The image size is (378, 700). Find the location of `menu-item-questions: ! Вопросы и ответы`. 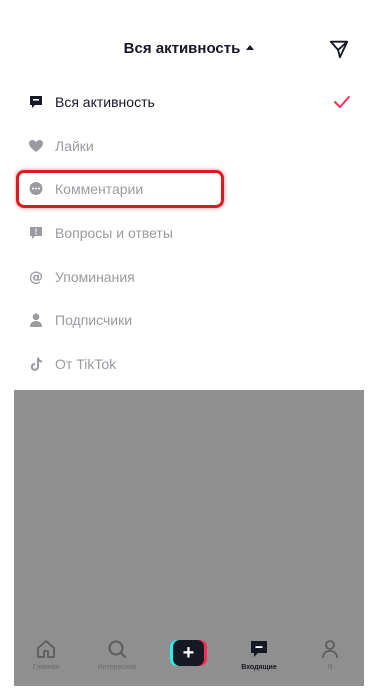

menu-item-questions: ! Вопросы и ответы is located at coordinates (189, 233).